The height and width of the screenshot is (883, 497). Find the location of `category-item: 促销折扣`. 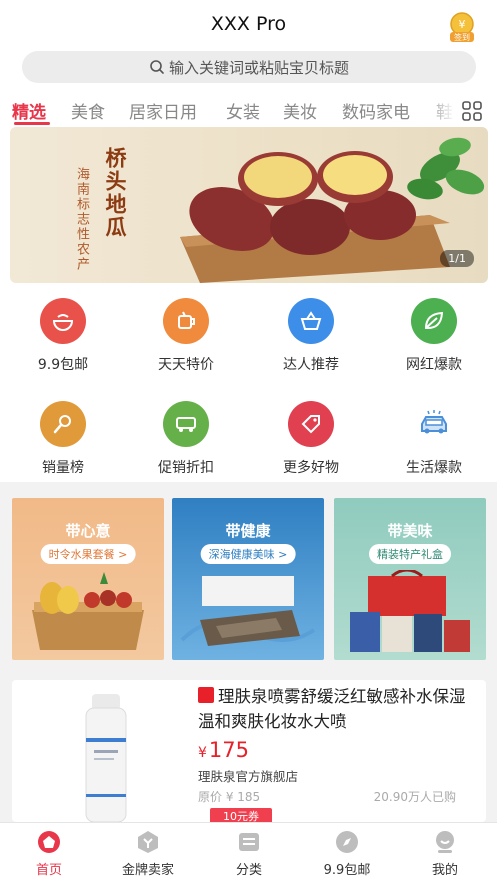

category-item: 促销折扣 is located at coordinates (186, 439).